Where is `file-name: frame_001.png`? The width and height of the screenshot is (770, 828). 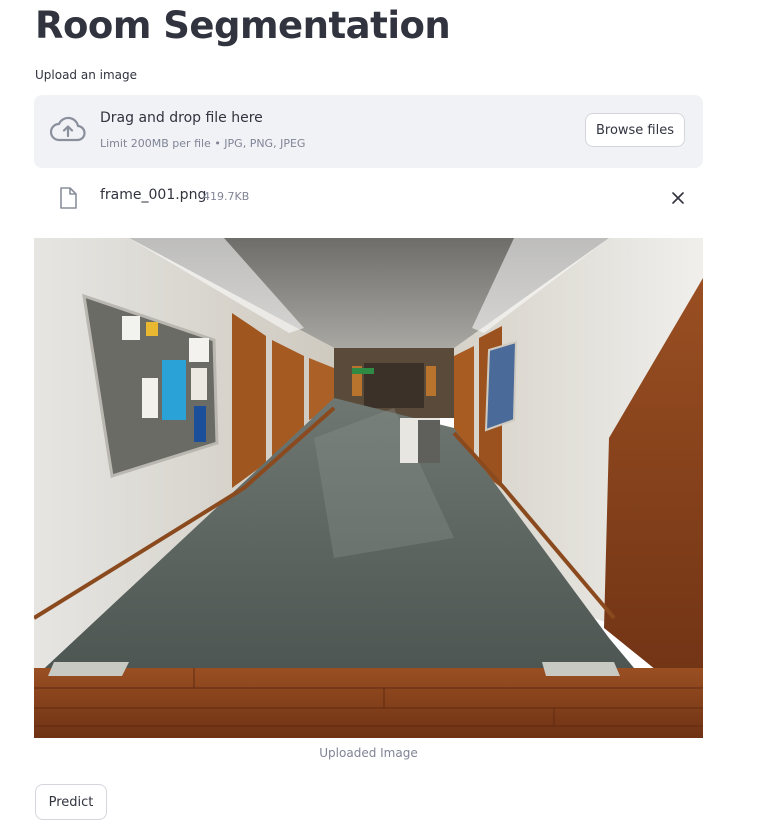
file-name: frame_001.png is located at coordinates (153, 195).